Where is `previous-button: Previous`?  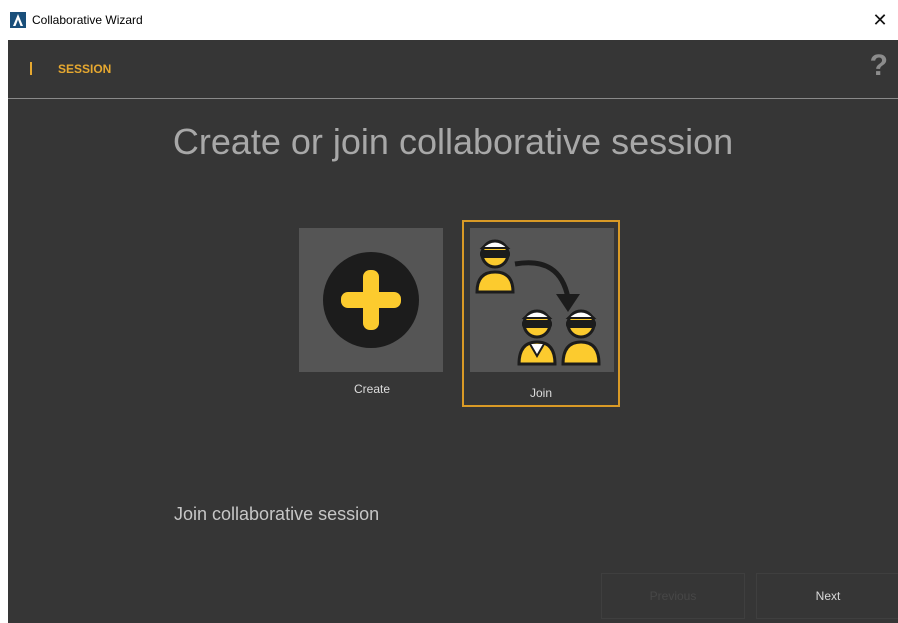 previous-button: Previous is located at coordinates (673, 596).